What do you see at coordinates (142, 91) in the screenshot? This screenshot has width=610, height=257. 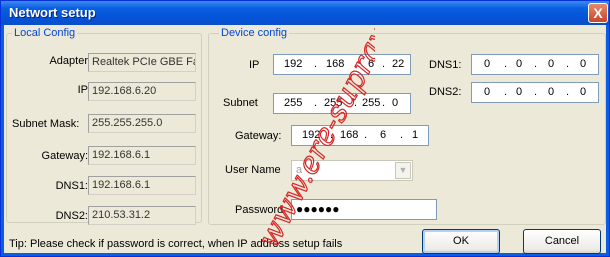 I see `local-ip-value: 192.168.6.20` at bounding box center [142, 91].